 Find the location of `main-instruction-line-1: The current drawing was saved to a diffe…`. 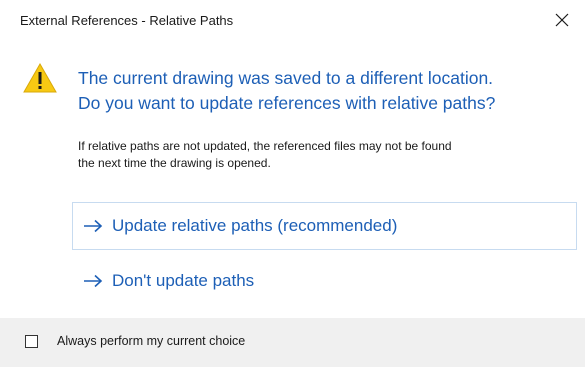

main-instruction-line-1: The current drawing was saved to a diffe… is located at coordinates (286, 78).